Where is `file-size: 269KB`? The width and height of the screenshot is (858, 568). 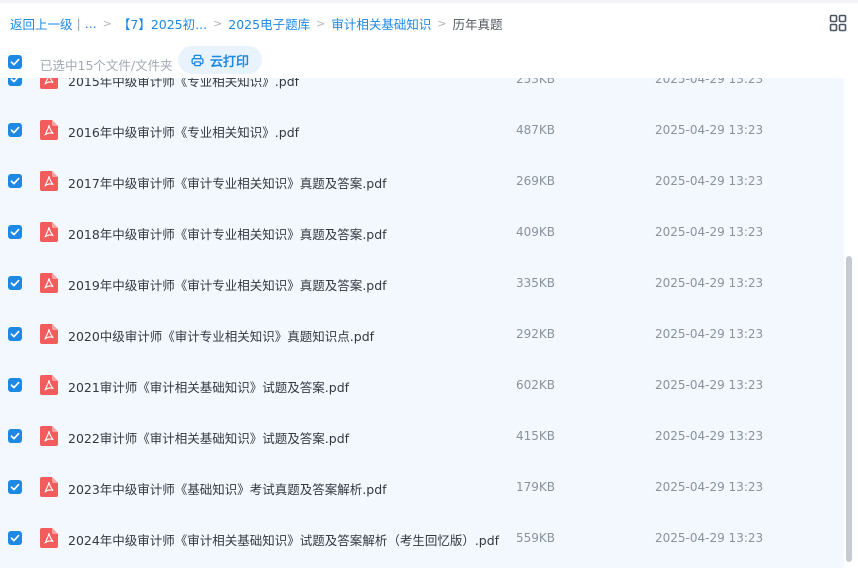 file-size: 269KB is located at coordinates (536, 181).